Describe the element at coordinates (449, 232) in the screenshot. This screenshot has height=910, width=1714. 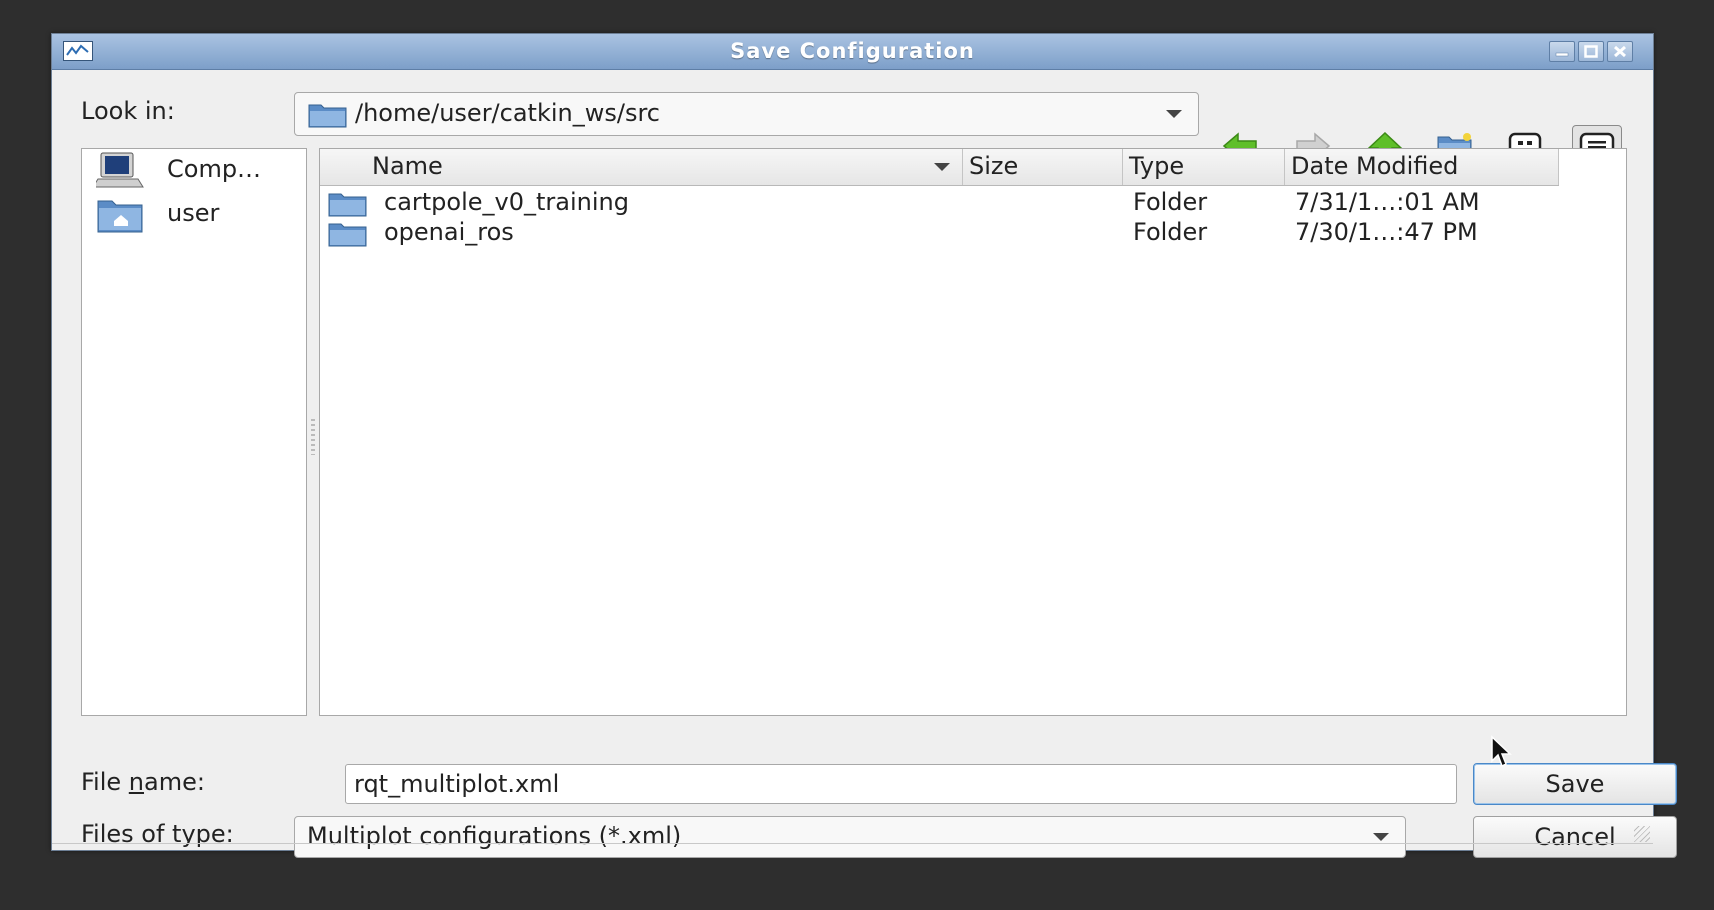
I see `file-name: openai_ros` at that location.